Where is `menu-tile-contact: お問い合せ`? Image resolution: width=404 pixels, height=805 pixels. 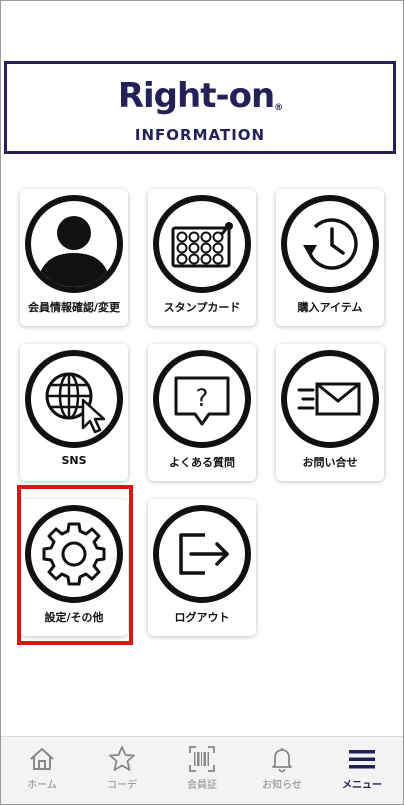
menu-tile-contact: お問い合せ is located at coordinates (330, 412).